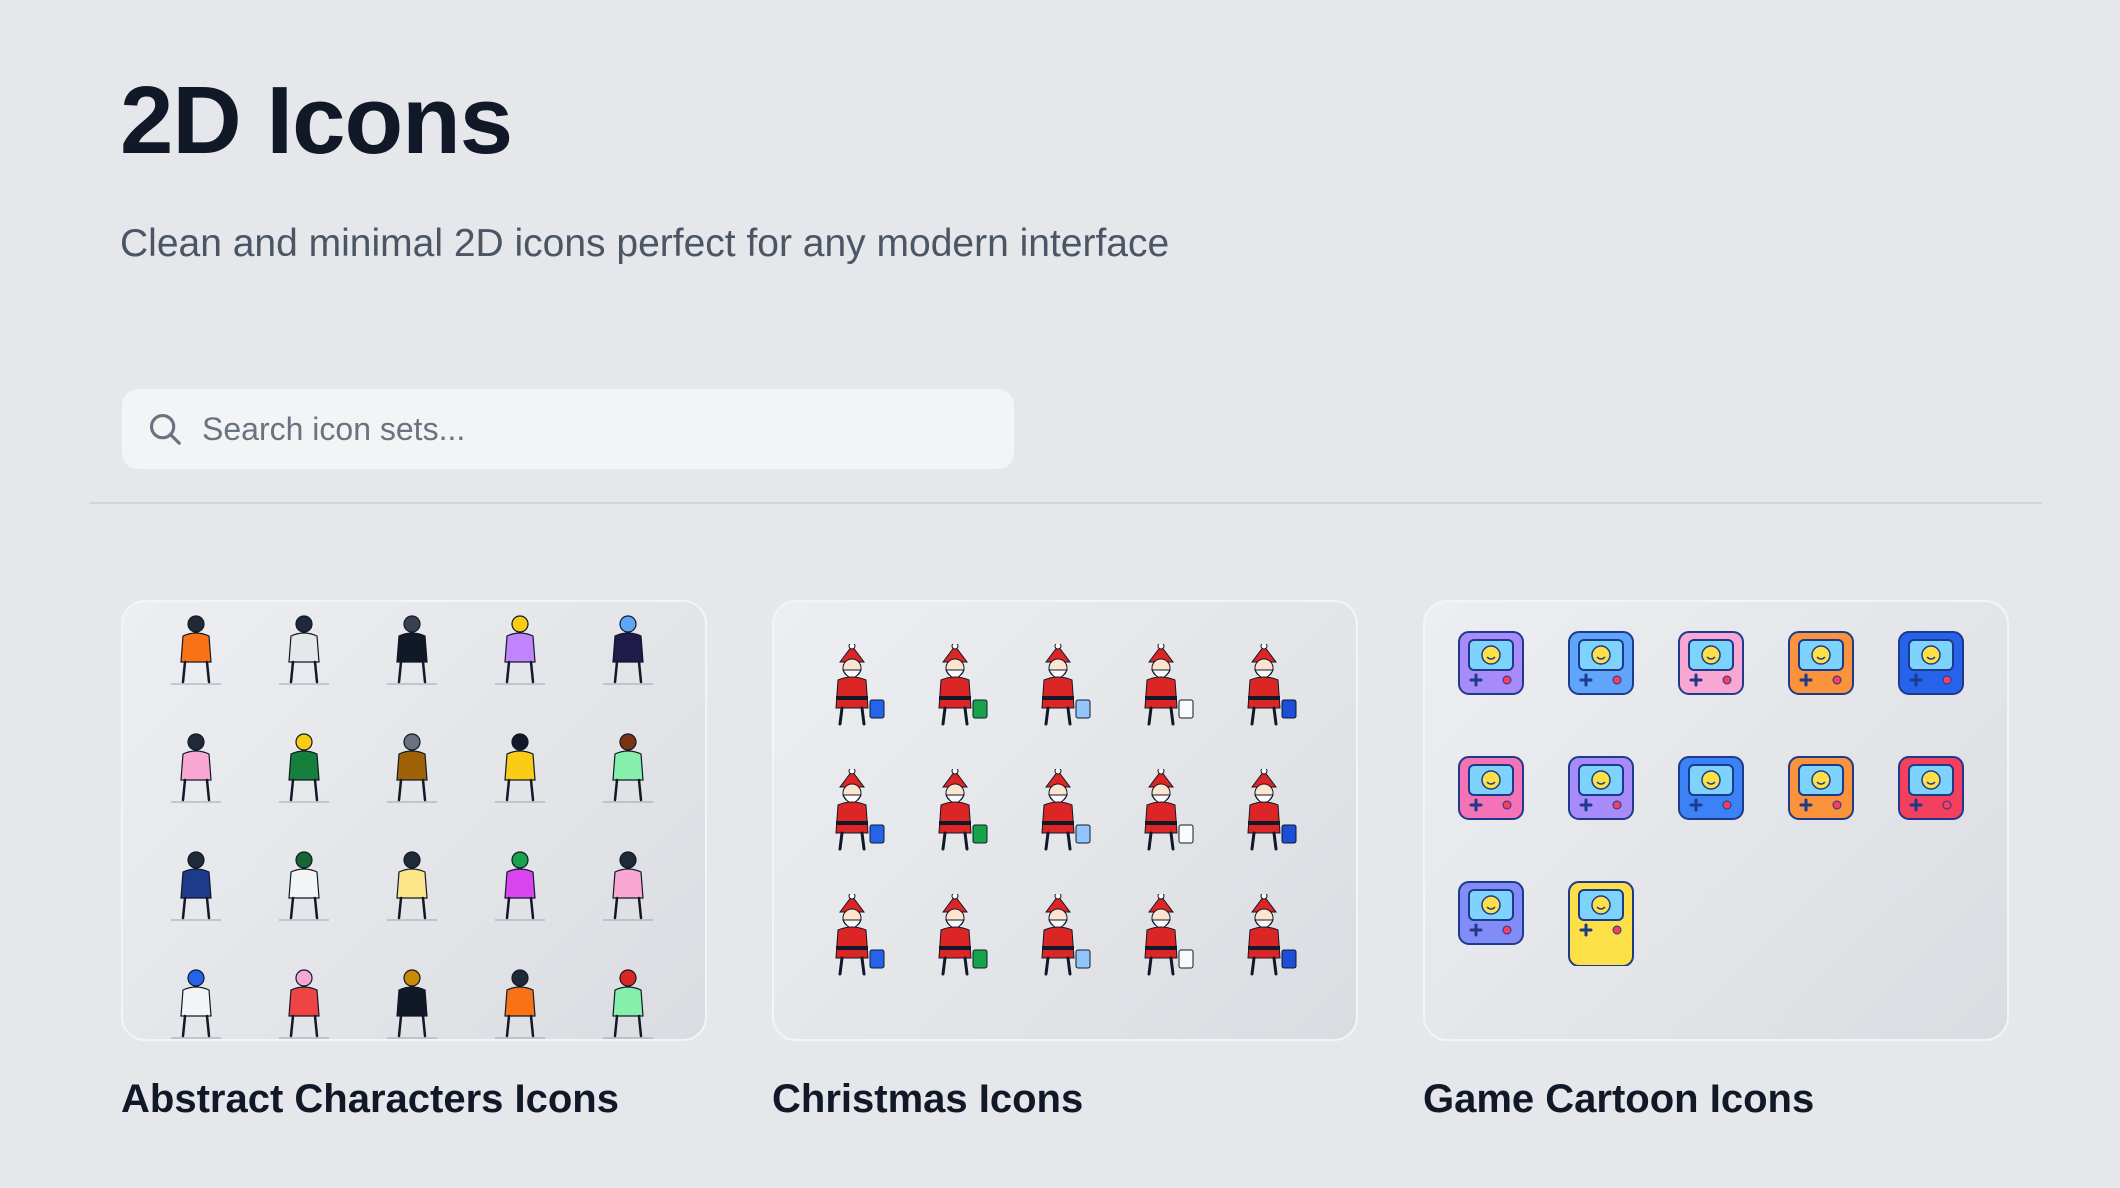 This screenshot has height=1188, width=2120. I want to click on page-title: 2D Icons, so click(316, 120).